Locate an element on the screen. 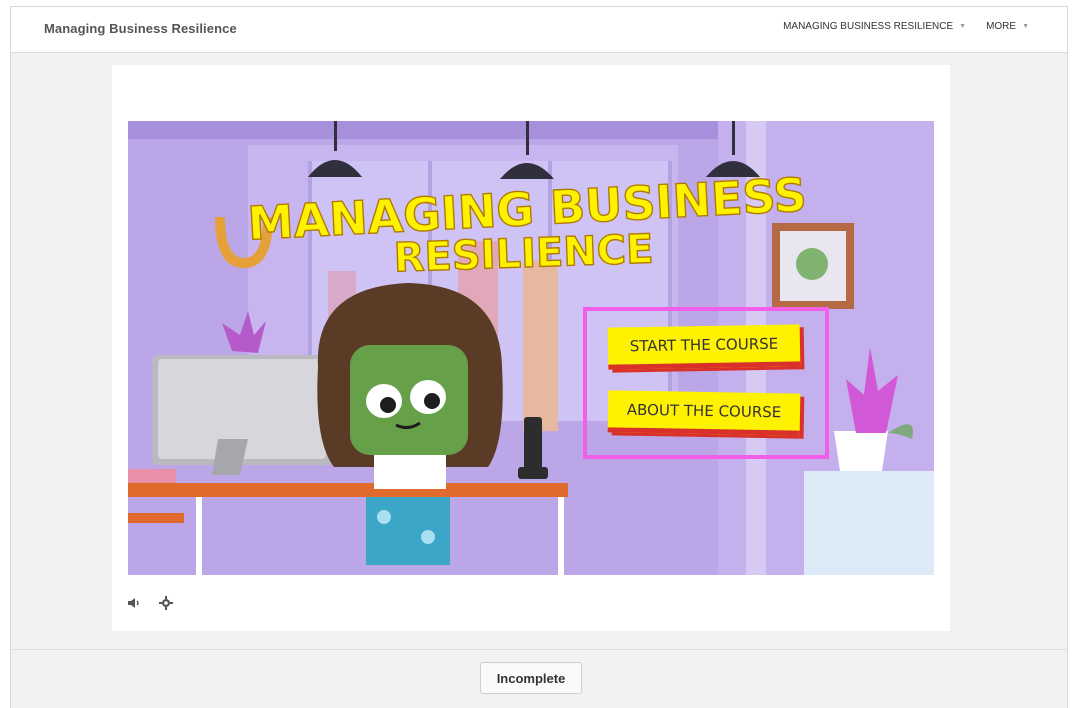 This screenshot has width=1073, height=708. speaker-icon is located at coordinates (134, 603).